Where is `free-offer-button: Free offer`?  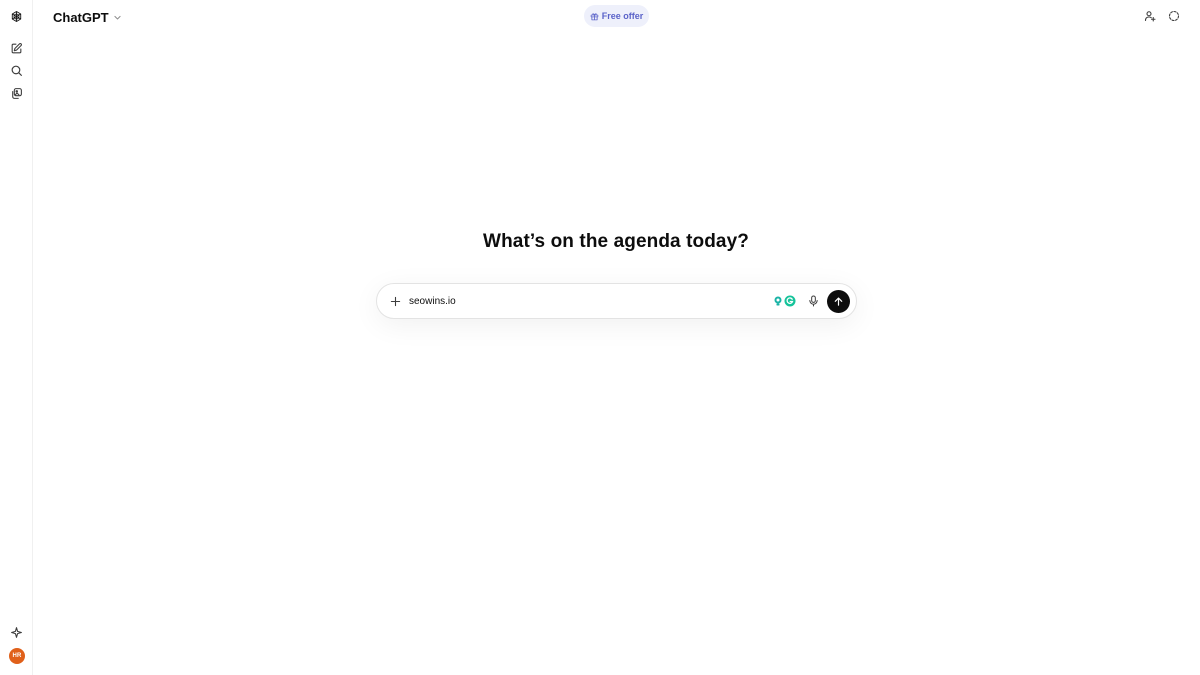
free-offer-button: Free offer is located at coordinates (616, 16).